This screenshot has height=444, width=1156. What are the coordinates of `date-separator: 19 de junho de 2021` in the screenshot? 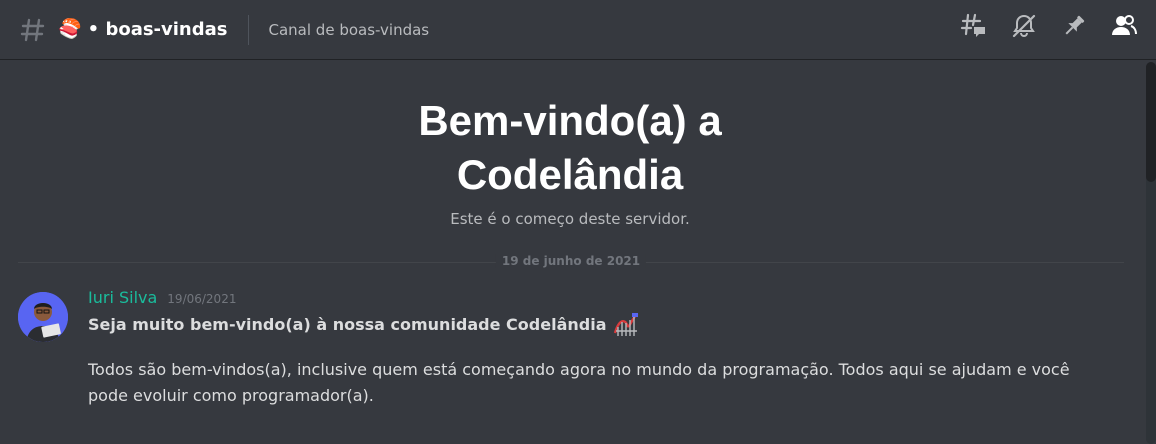 It's located at (571, 263).